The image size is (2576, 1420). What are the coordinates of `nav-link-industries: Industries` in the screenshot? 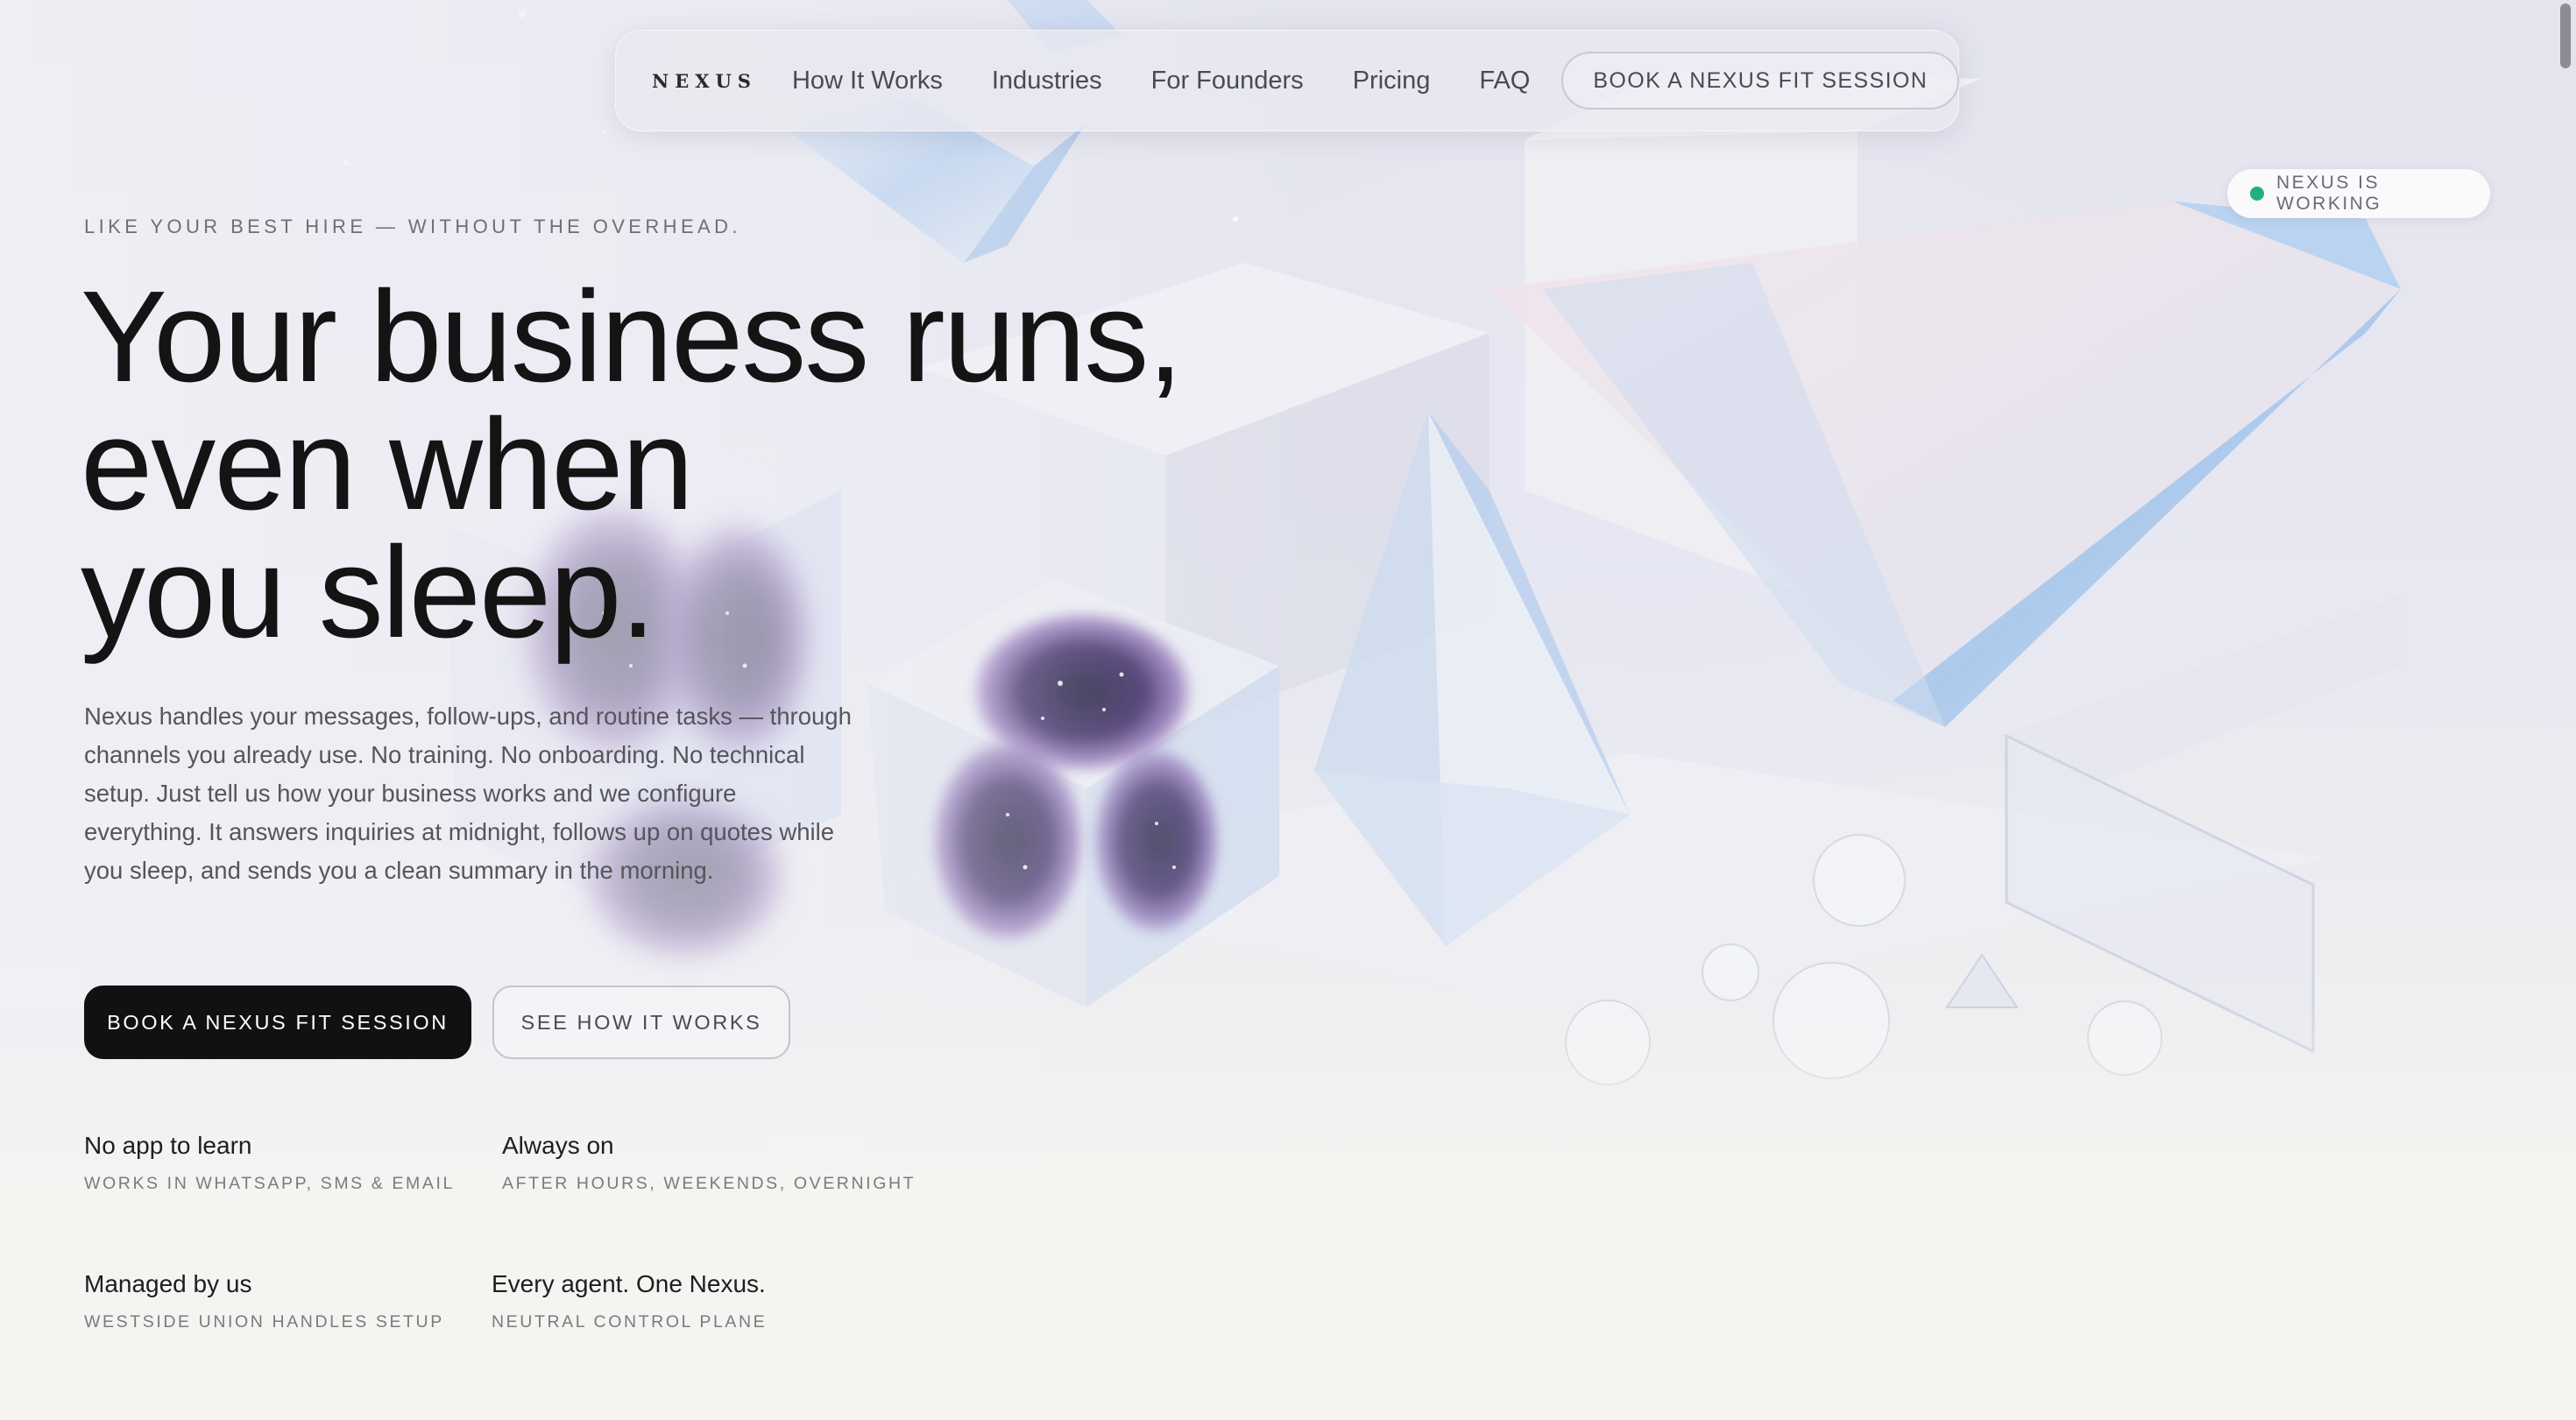 It's located at (1047, 81).